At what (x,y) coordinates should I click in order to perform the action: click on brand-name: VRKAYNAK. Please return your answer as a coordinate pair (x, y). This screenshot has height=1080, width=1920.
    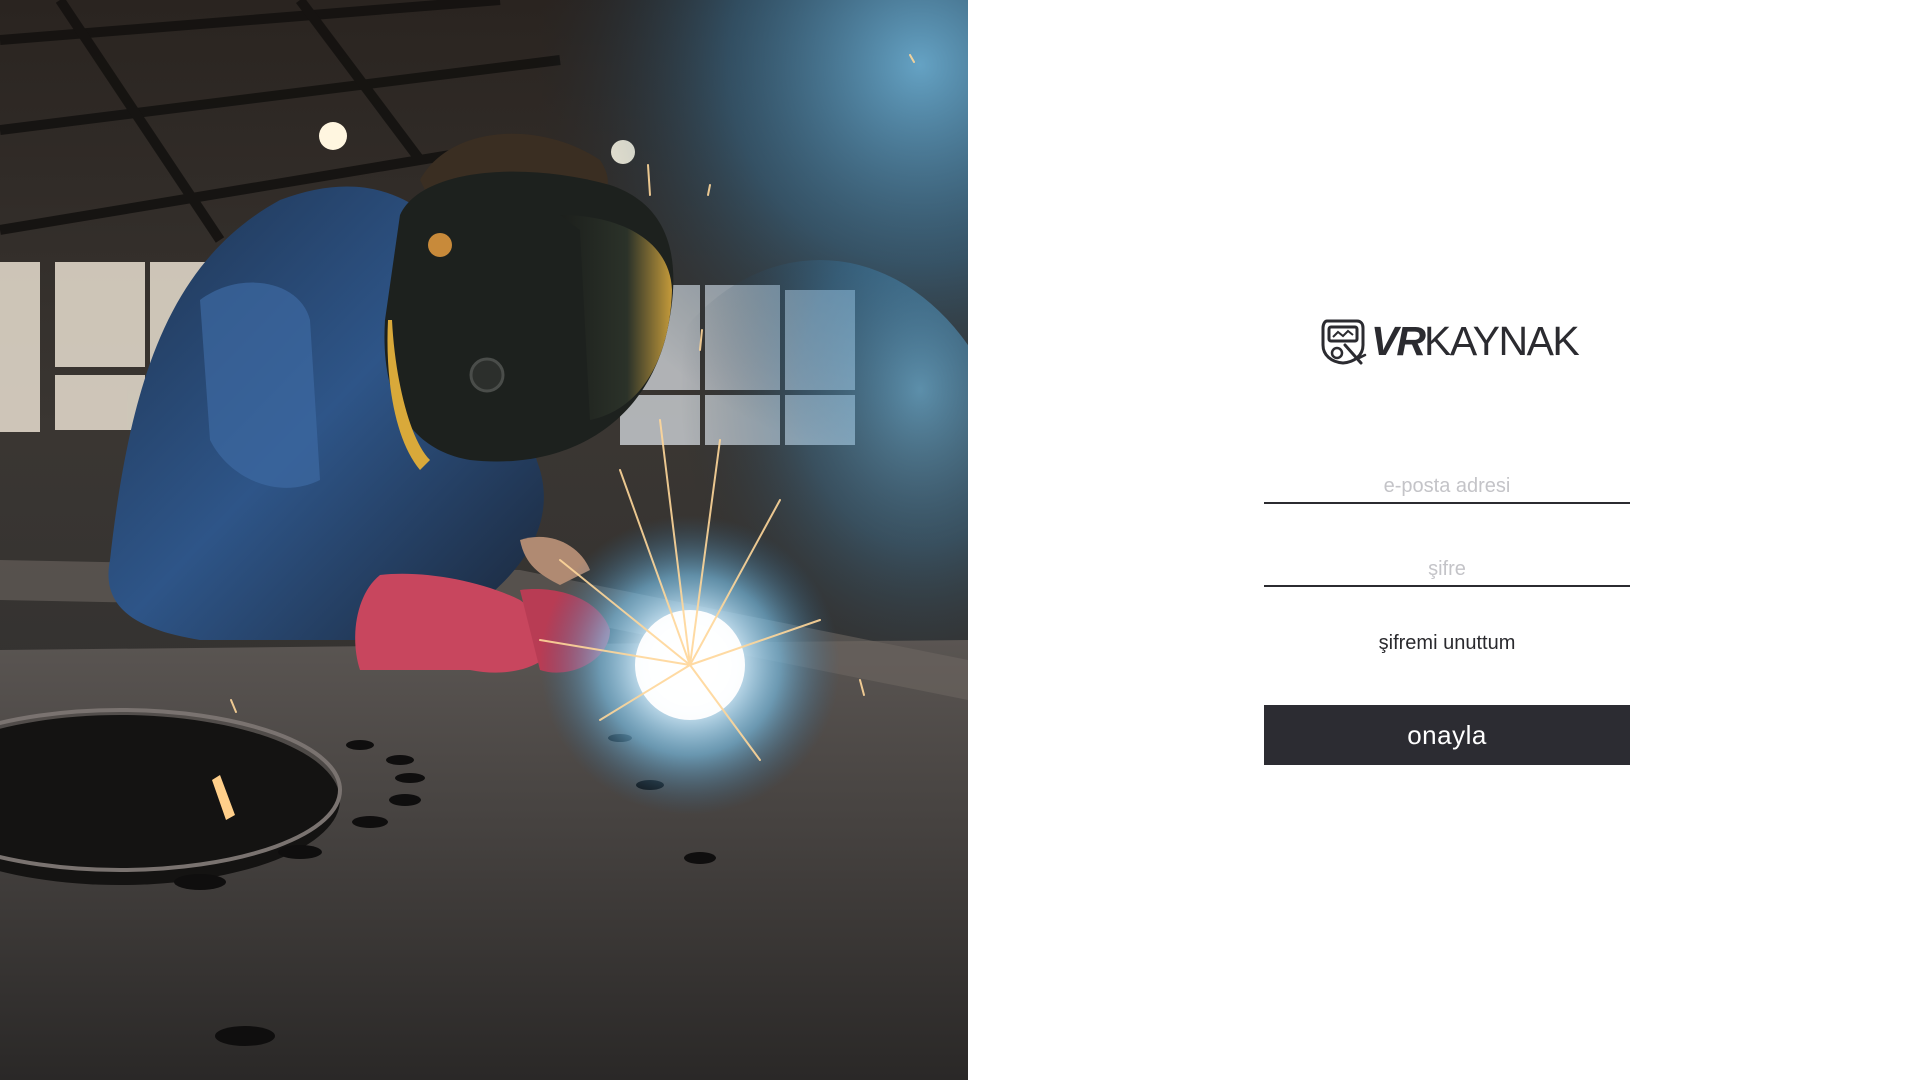
    Looking at the image, I should click on (1475, 340).